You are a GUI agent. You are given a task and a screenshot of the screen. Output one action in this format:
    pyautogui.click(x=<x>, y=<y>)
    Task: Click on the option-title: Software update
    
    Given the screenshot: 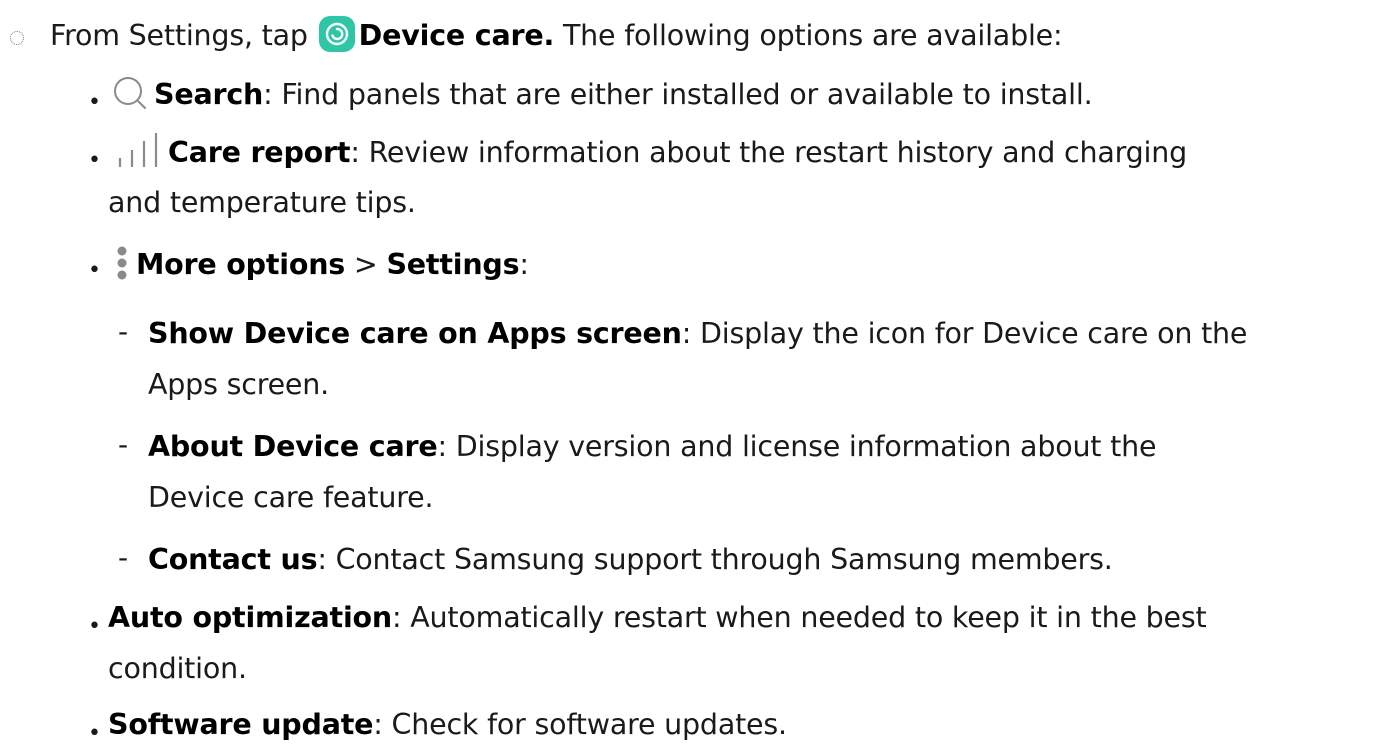 What is the action you would take?
    pyautogui.click(x=241, y=724)
    